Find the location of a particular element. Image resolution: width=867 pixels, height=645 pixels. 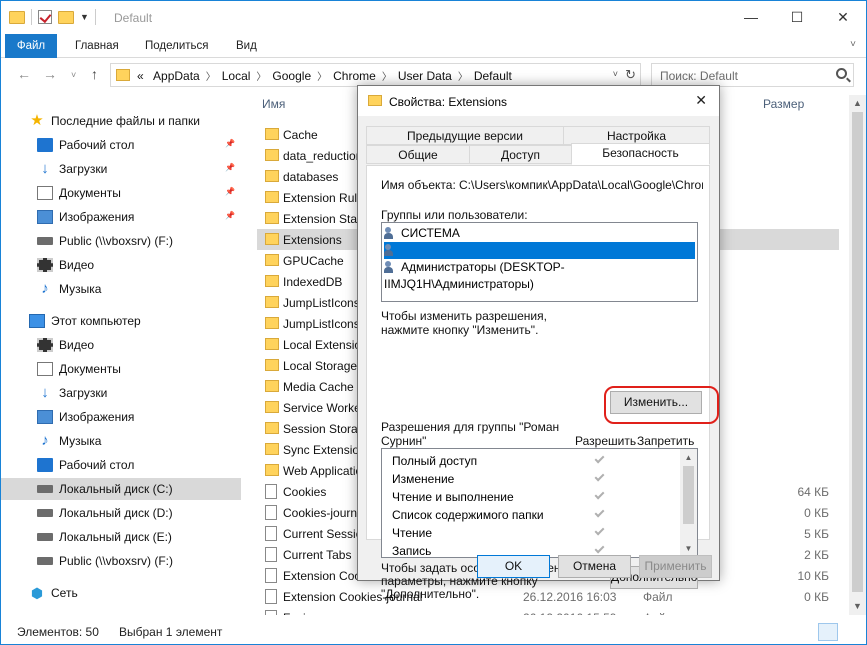

permissions-scrollbar: ▲ ▼ is located at coordinates (688, 503).